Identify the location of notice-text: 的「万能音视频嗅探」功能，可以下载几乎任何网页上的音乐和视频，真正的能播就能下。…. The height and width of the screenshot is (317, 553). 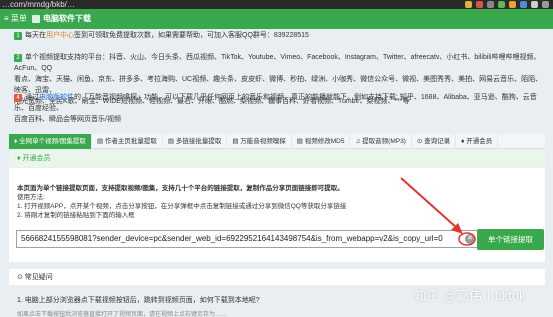
(275, 103).